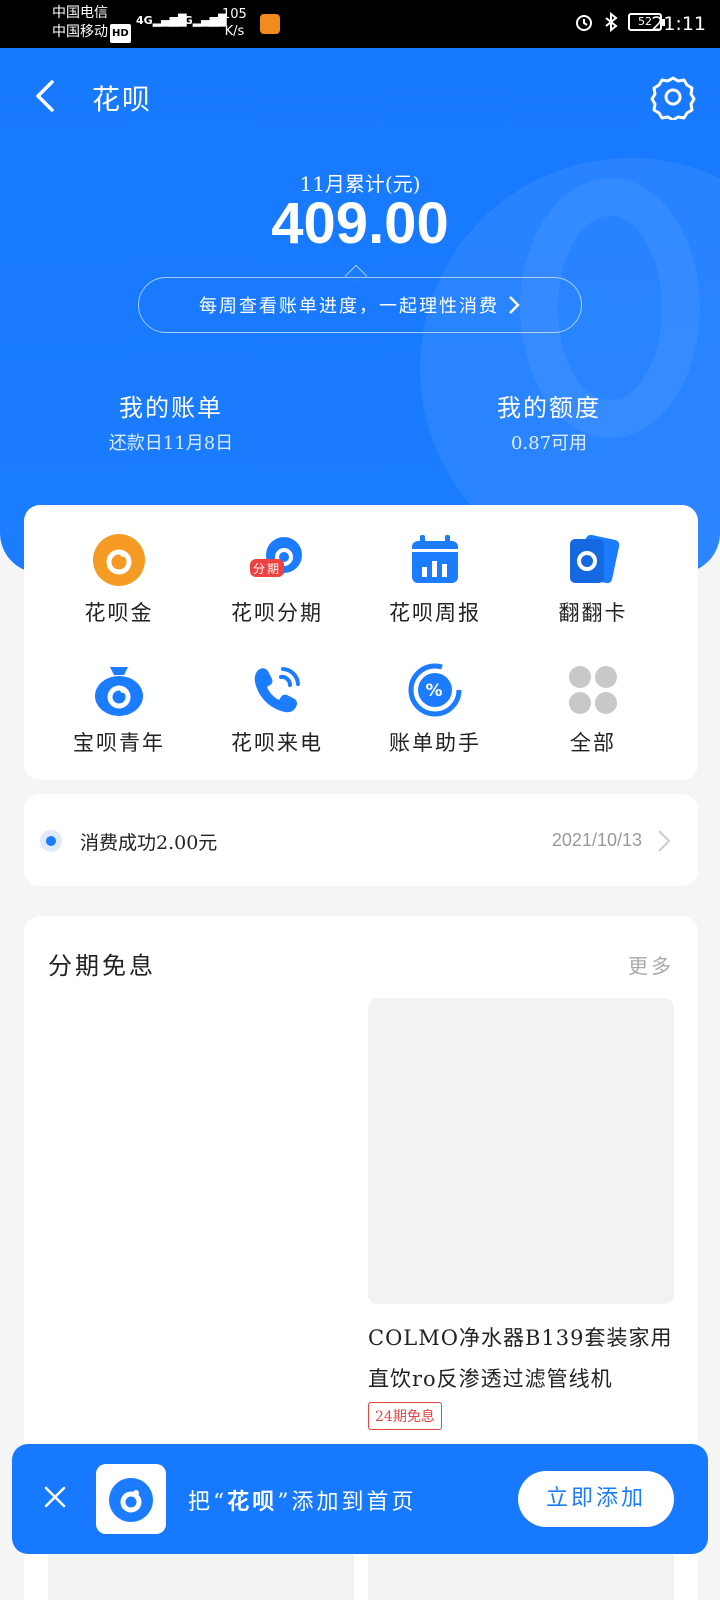 This screenshot has width=720, height=1600. I want to click on installment-icon: 分期, so click(276, 557).